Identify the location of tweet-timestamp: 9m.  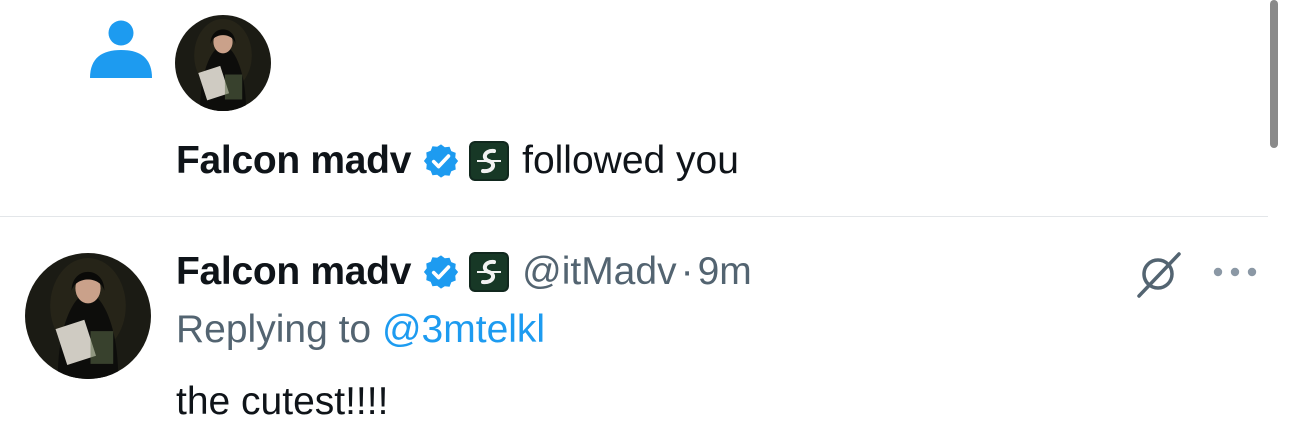
(725, 272).